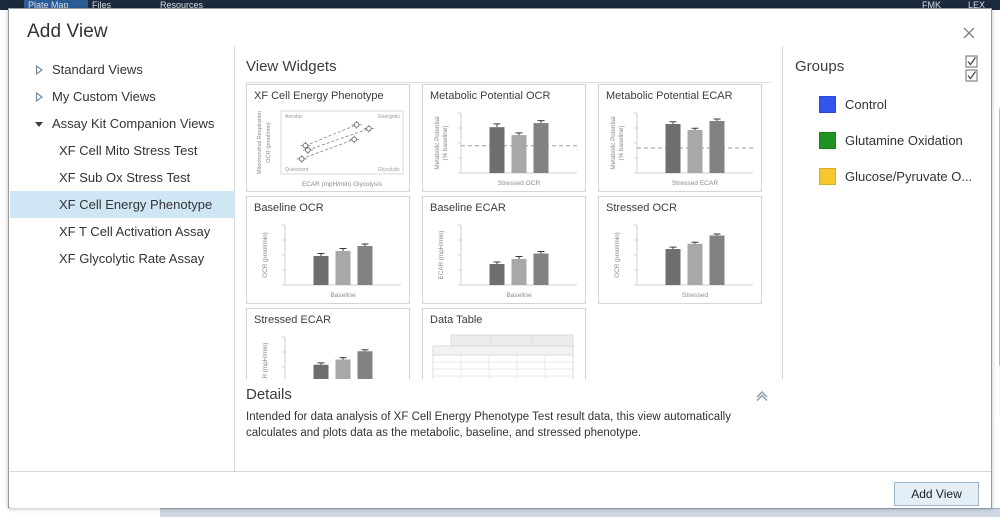  Describe the element at coordinates (681, 260) in the screenshot. I see `widget-card-preview: OCR (pmol/min) Stressed` at that location.